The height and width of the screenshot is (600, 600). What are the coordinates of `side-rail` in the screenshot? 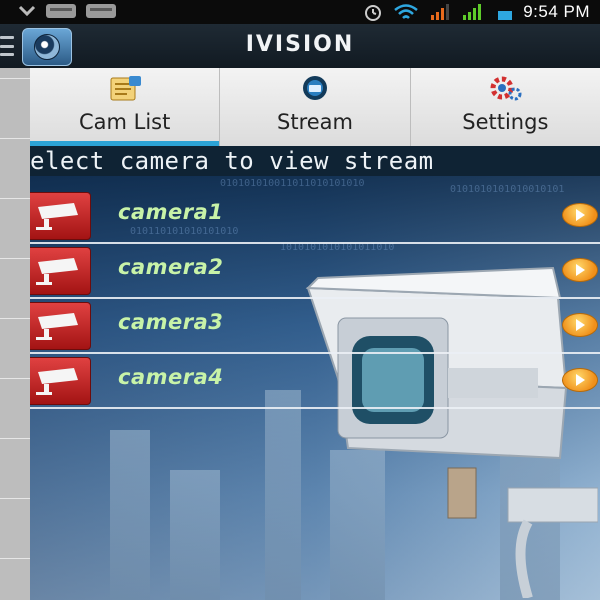 It's located at (15, 334).